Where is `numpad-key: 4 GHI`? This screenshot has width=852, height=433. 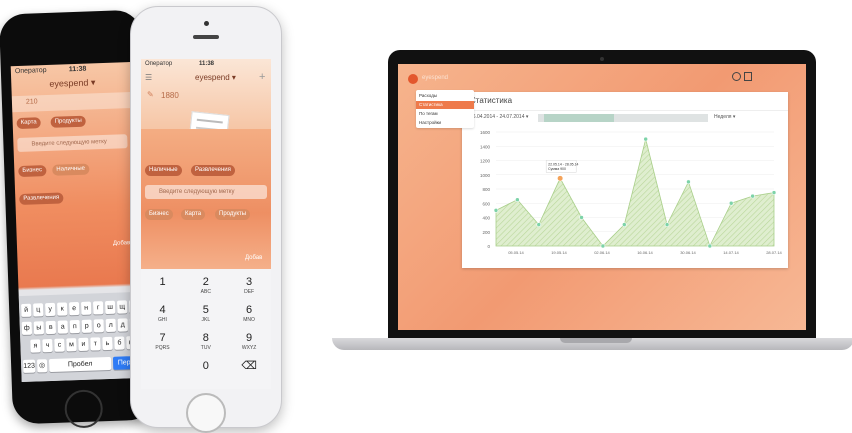 numpad-key: 4 GHI is located at coordinates (162, 314).